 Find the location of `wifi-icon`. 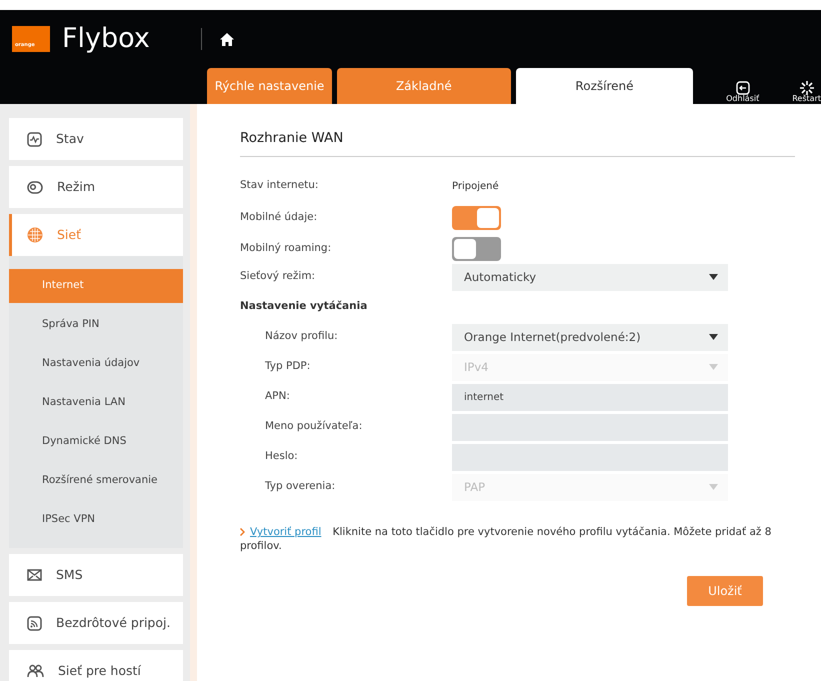

wifi-icon is located at coordinates (34, 623).